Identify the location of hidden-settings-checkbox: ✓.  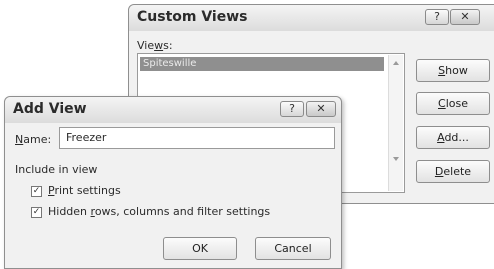
(36, 212).